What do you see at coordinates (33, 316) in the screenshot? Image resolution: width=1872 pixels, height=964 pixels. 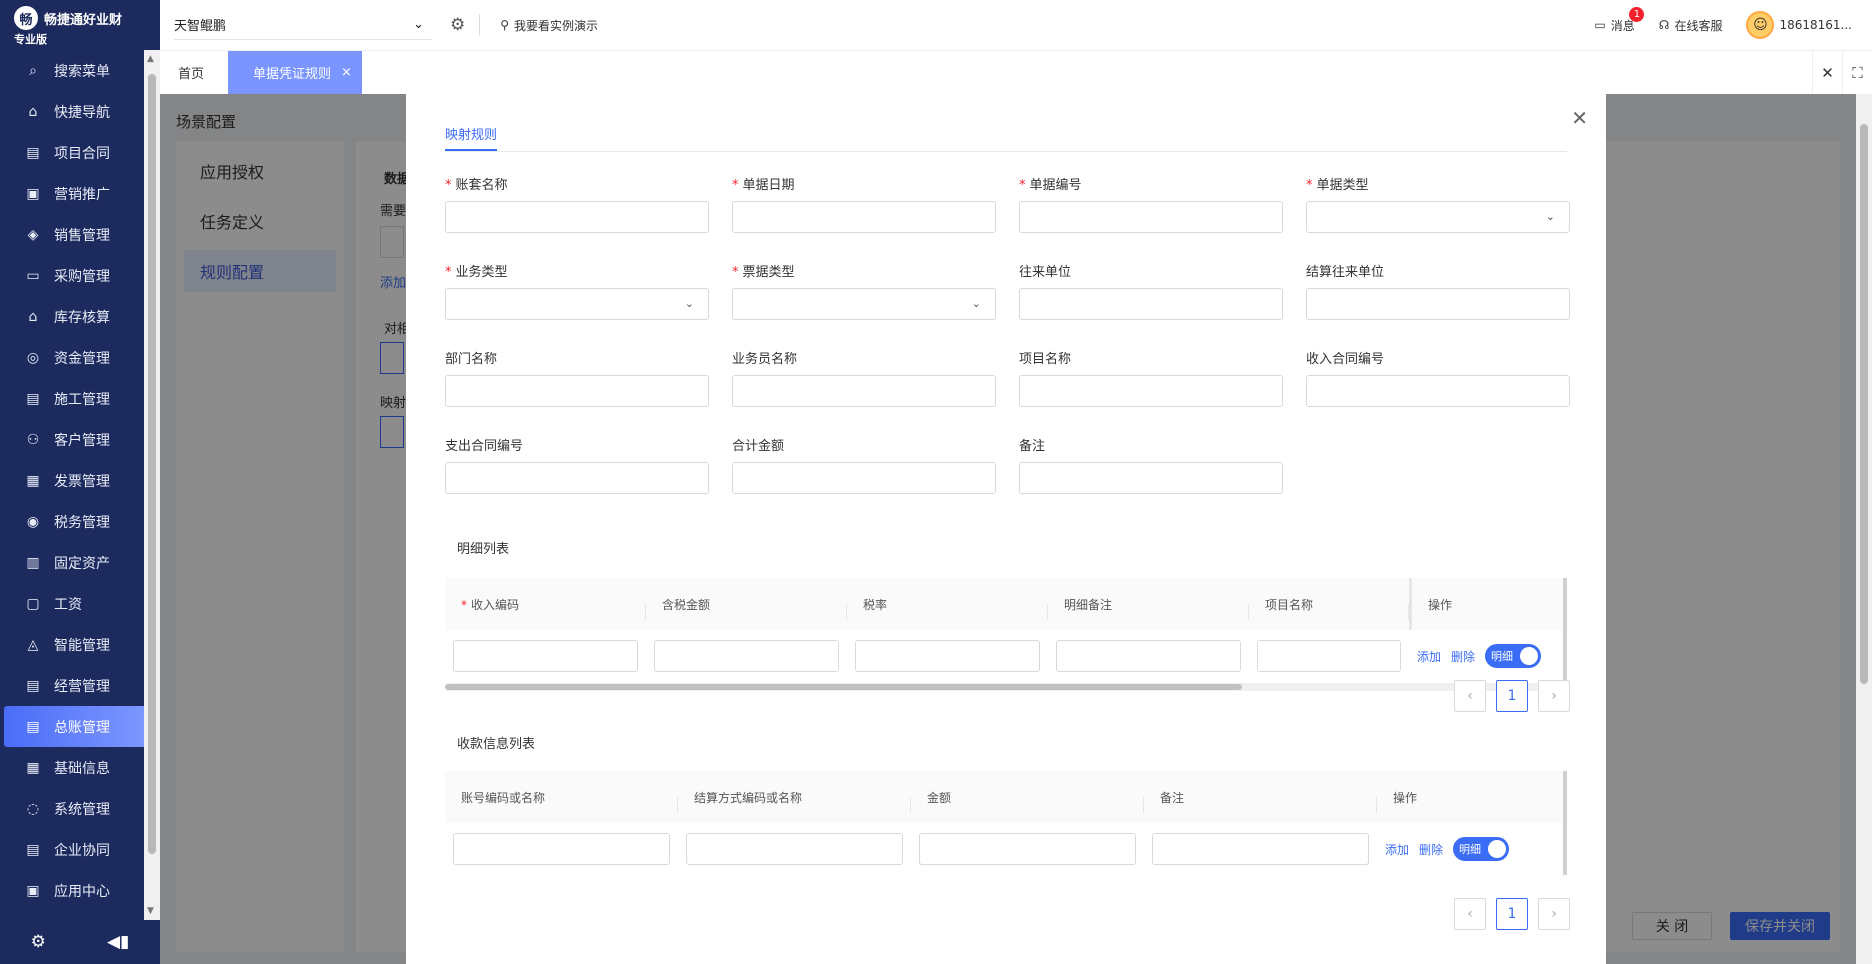 I see `warehouse-icon: ⌂` at bounding box center [33, 316].